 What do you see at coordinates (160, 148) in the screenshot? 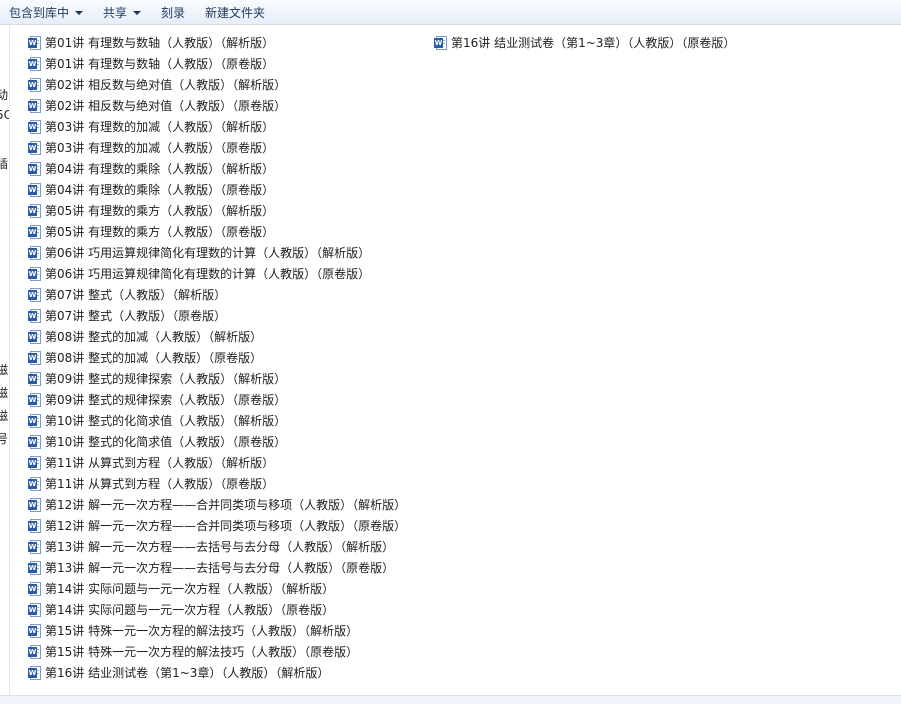
I see `file-name: 第03讲 有理数的加减（人教版）（原卷版）` at bounding box center [160, 148].